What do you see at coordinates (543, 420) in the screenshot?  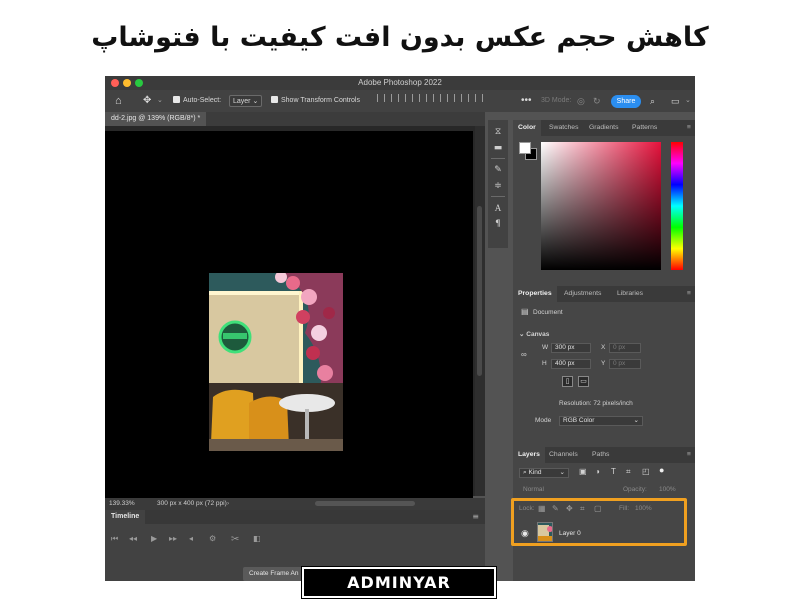 I see `mode-label: Mode` at bounding box center [543, 420].